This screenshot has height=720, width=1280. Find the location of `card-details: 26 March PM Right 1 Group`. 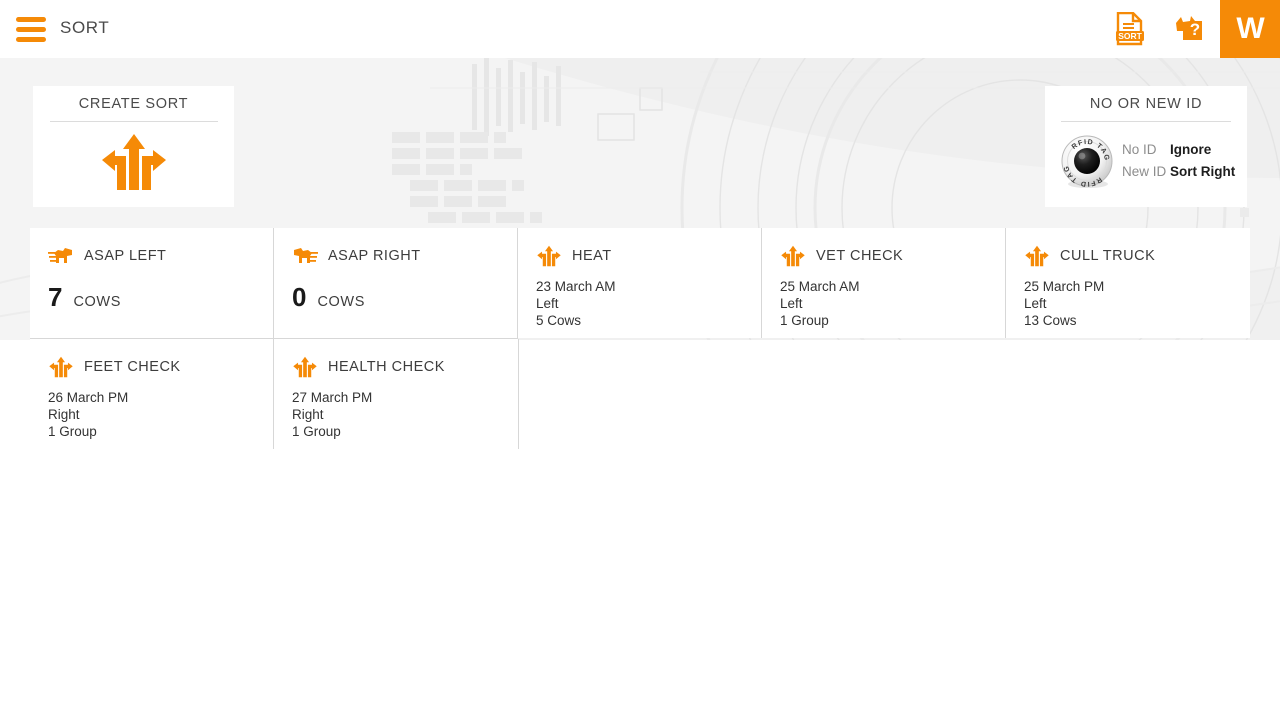

card-details: 26 March PM Right 1 Group is located at coordinates (153, 414).